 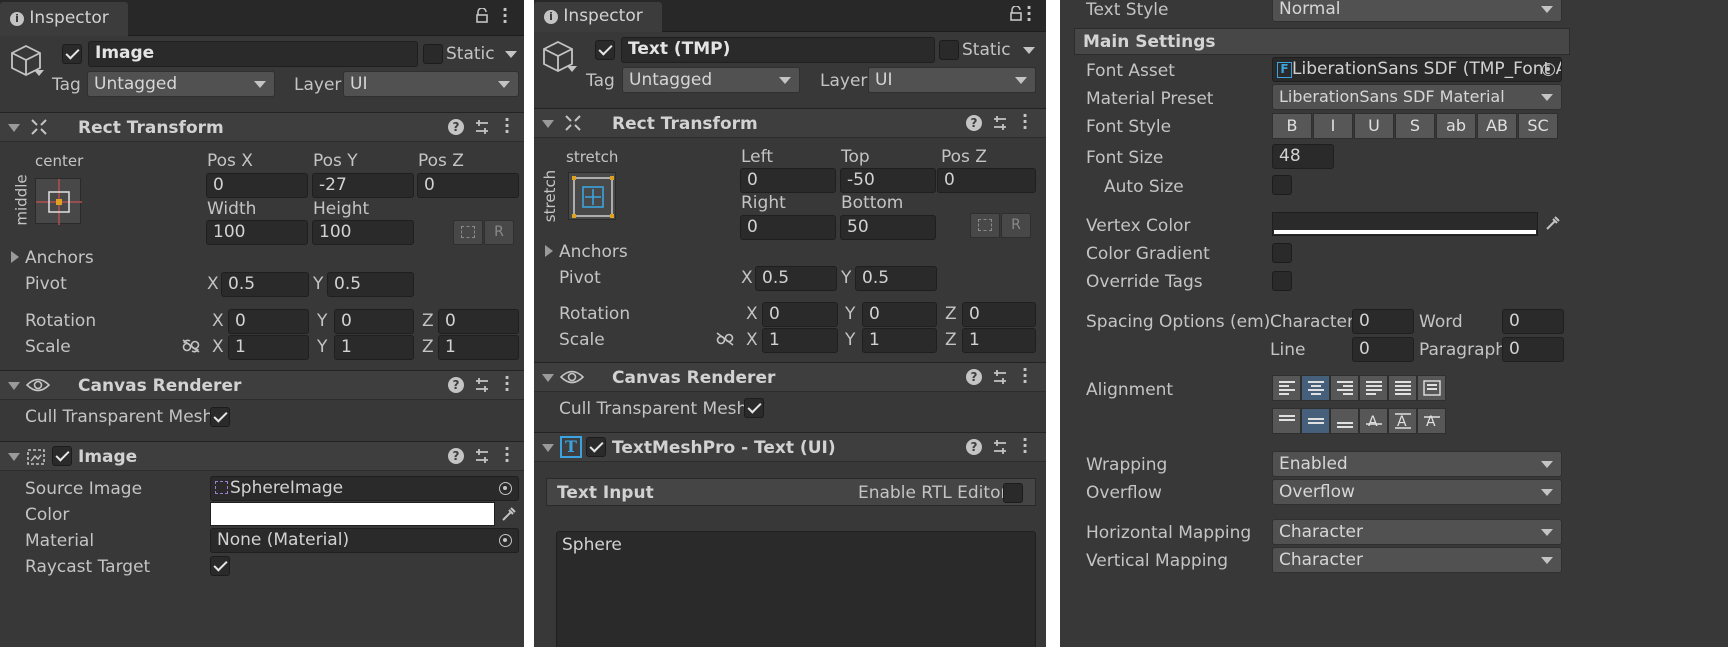 What do you see at coordinates (257, 185) in the screenshot?
I see `posx-field: 0` at bounding box center [257, 185].